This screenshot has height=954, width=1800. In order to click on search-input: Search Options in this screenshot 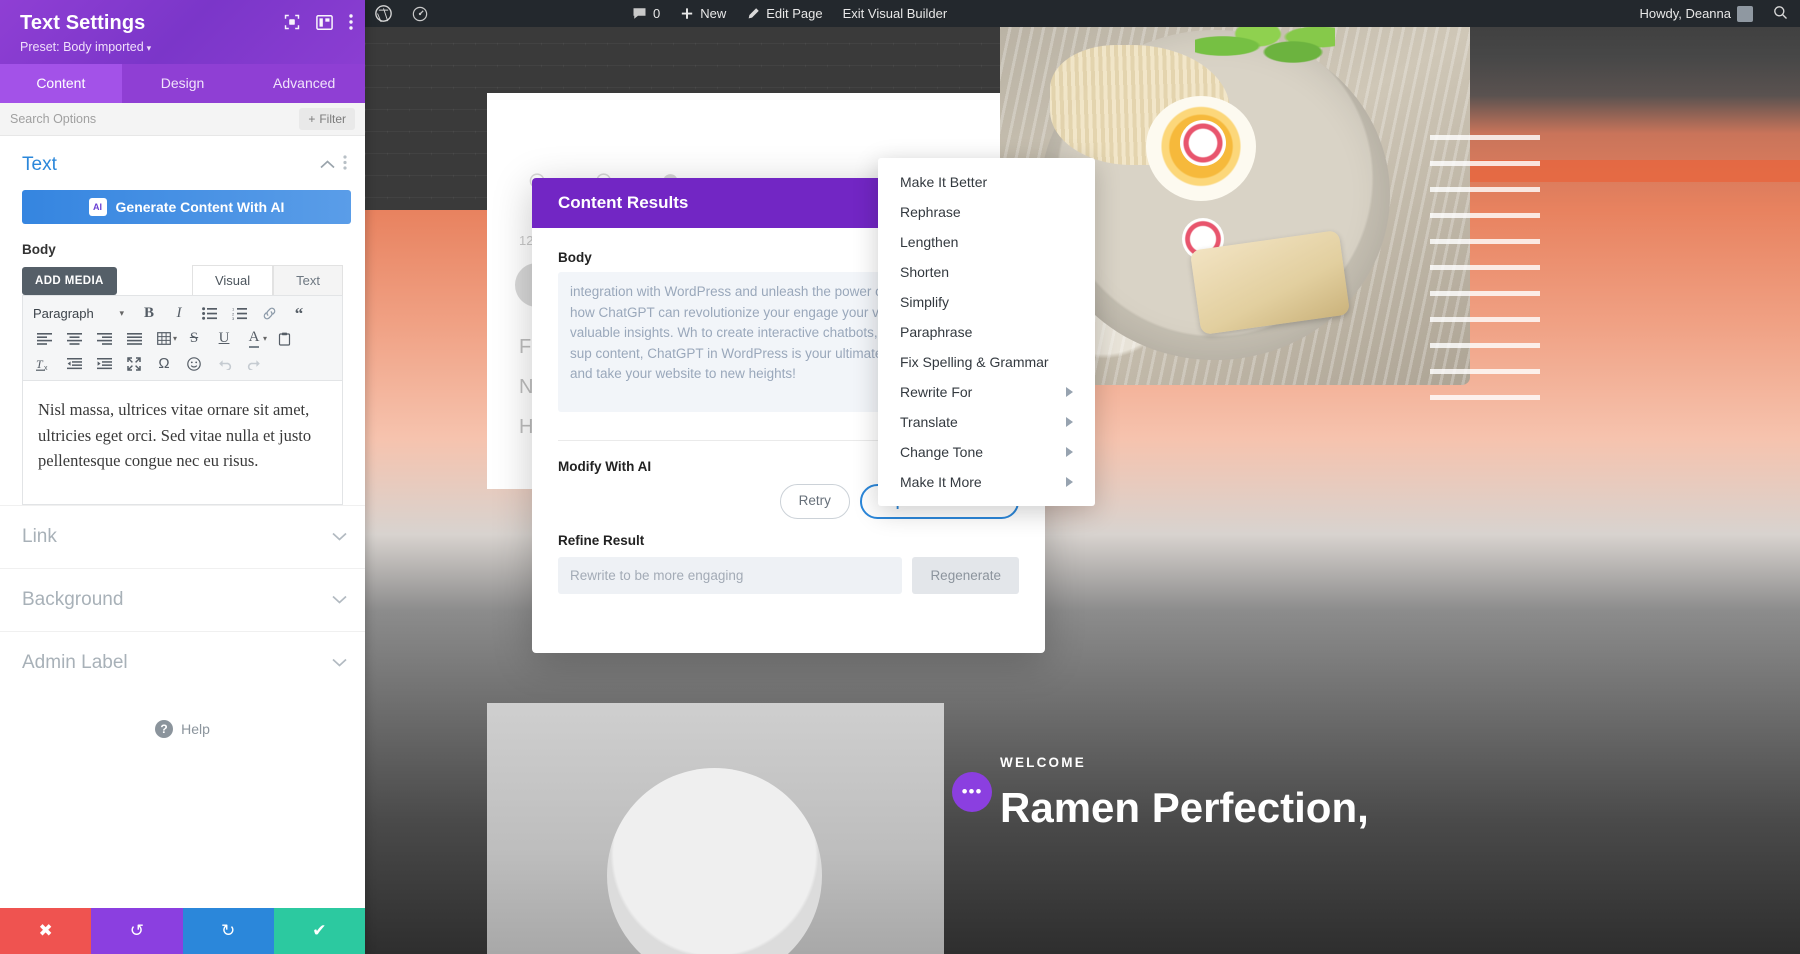, I will do `click(154, 119)`.